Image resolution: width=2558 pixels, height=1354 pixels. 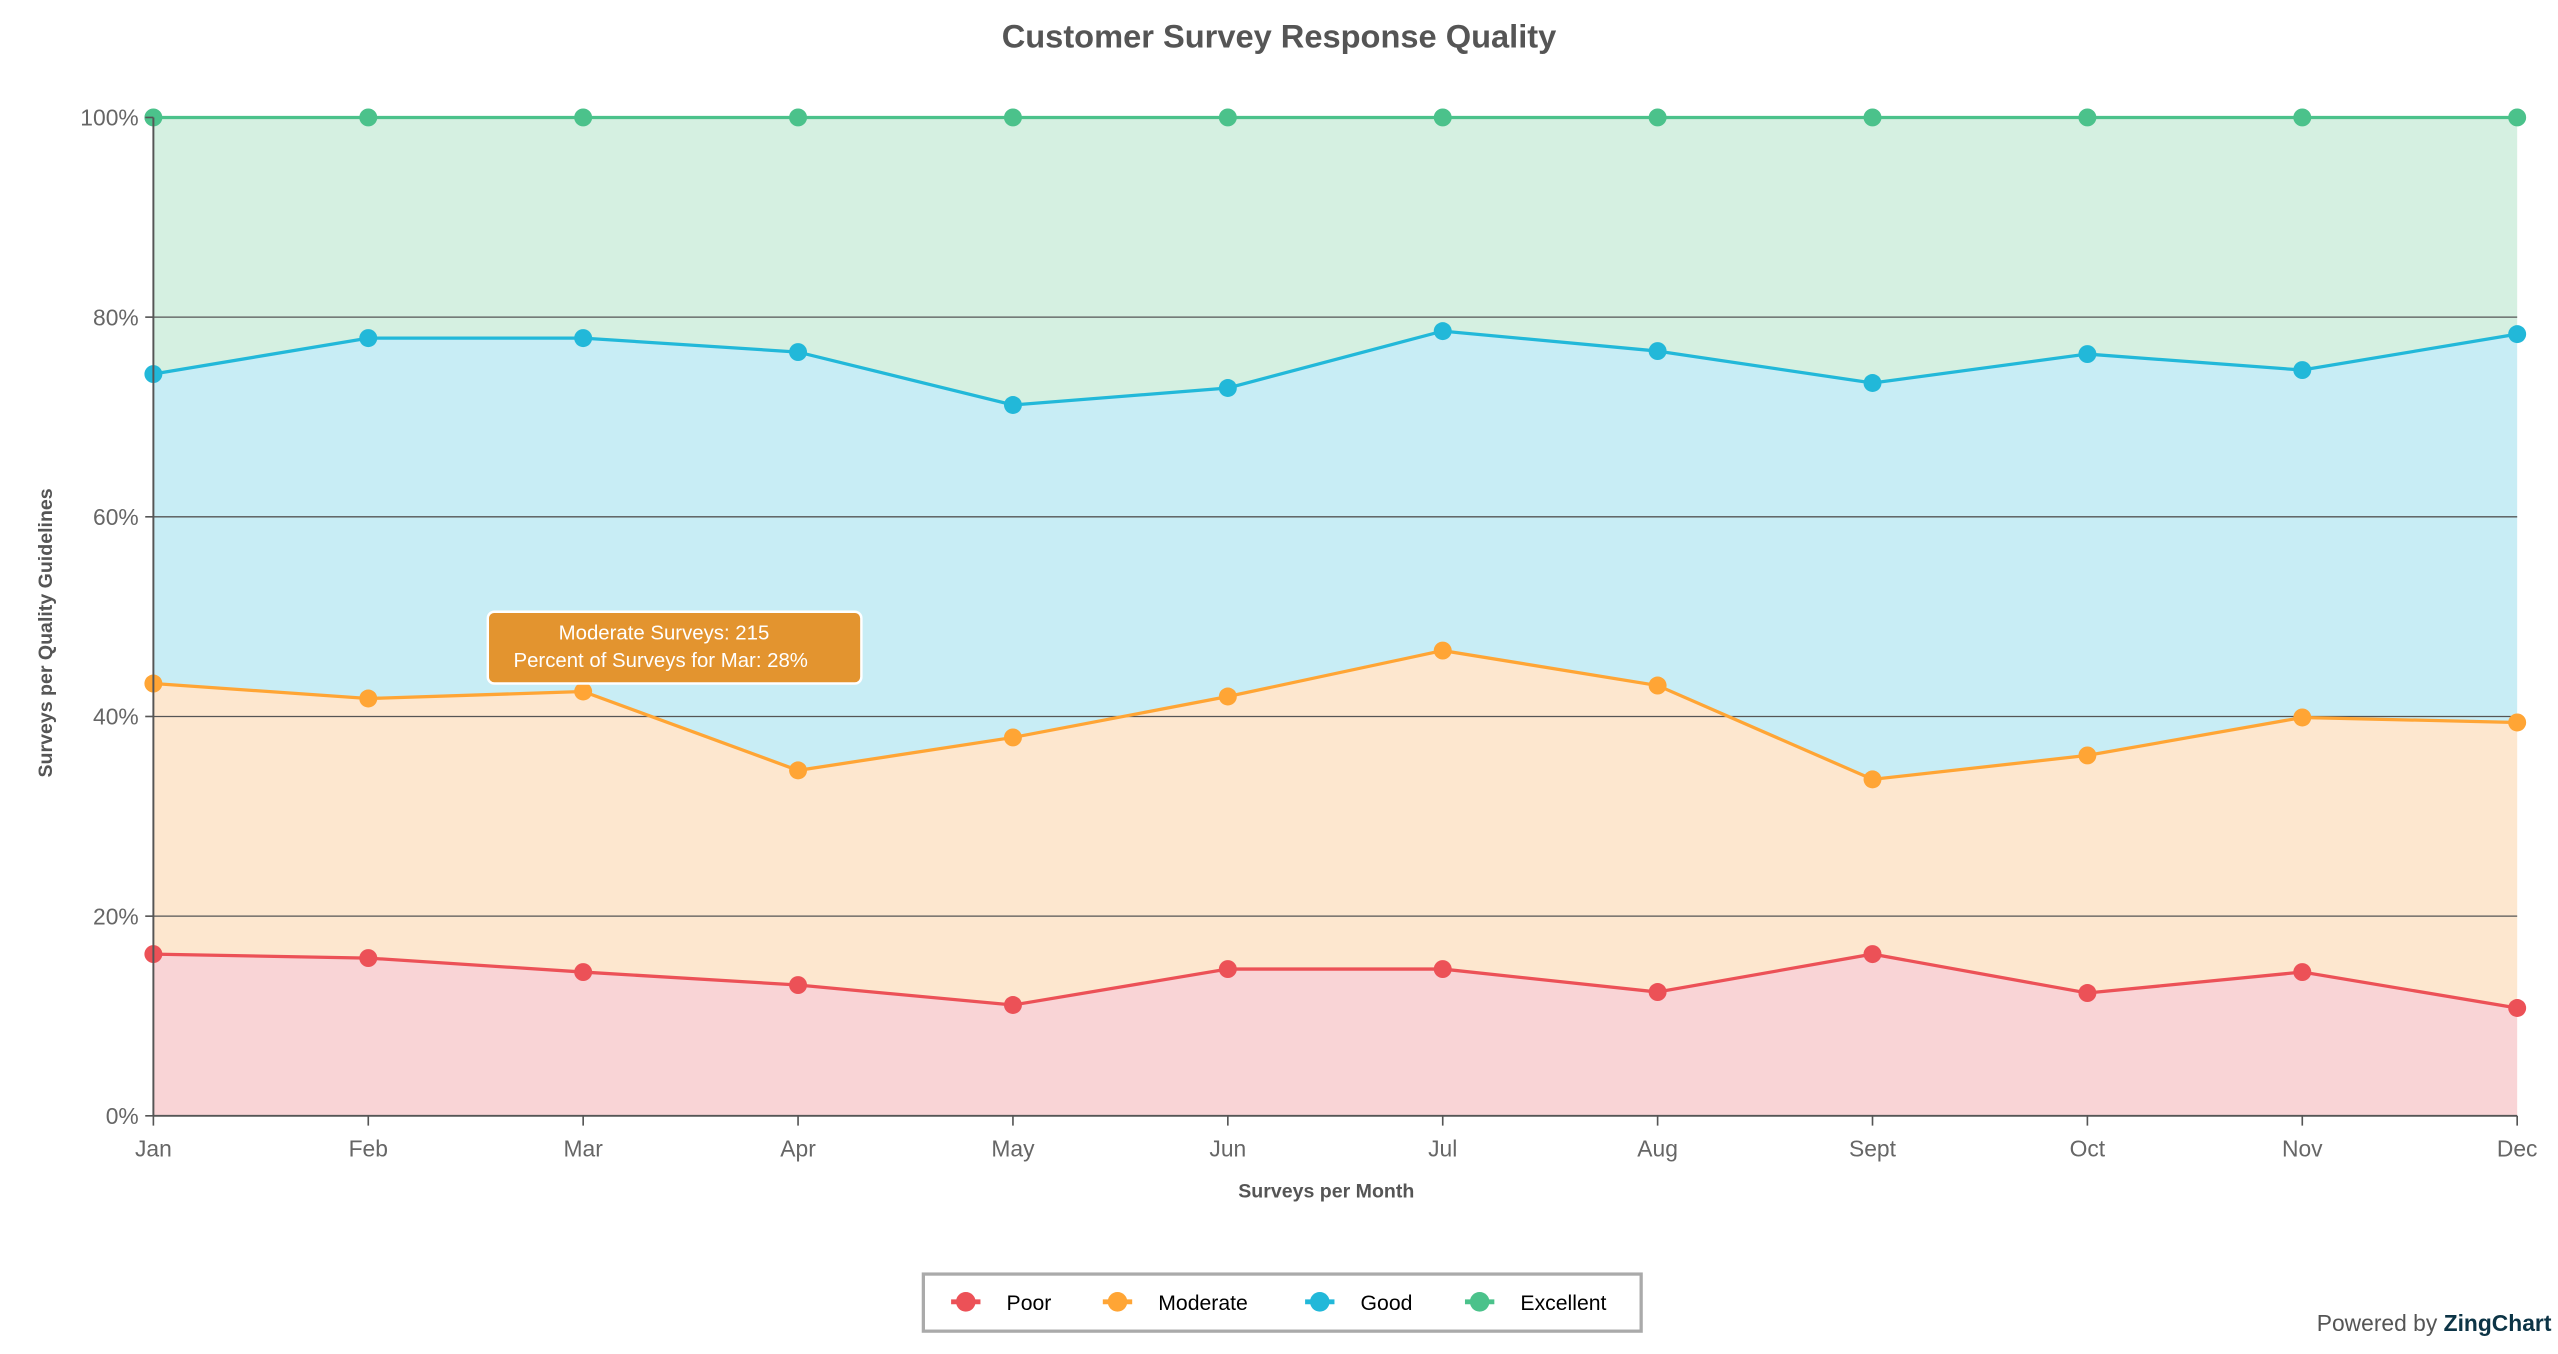 I want to click on y-tick-label: 0%, so click(x=122, y=1116).